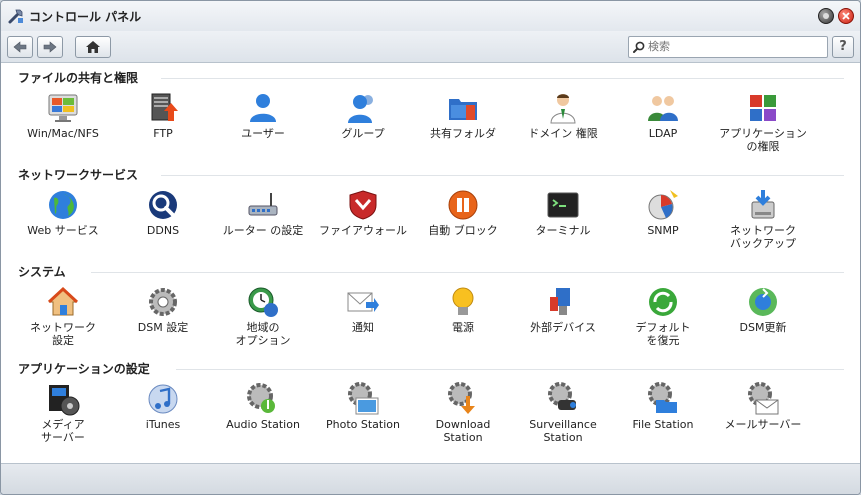 The width and height of the screenshot is (861, 495). What do you see at coordinates (93, 46) in the screenshot?
I see `home-button` at bounding box center [93, 46].